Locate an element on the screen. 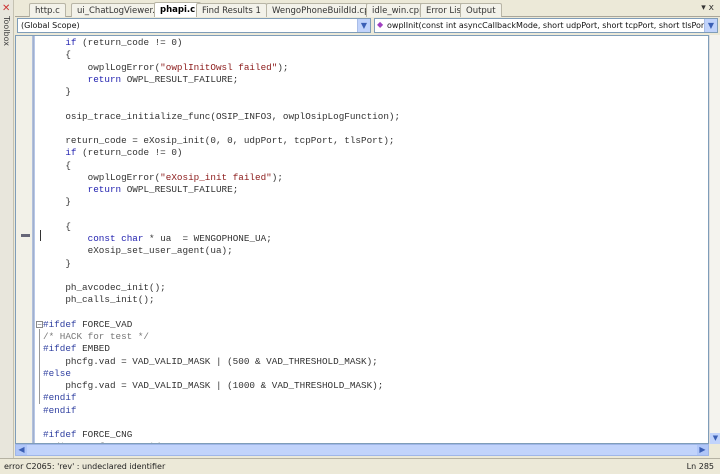 The height and width of the screenshot is (474, 720). indicator-margin is located at coordinates (25, 239).